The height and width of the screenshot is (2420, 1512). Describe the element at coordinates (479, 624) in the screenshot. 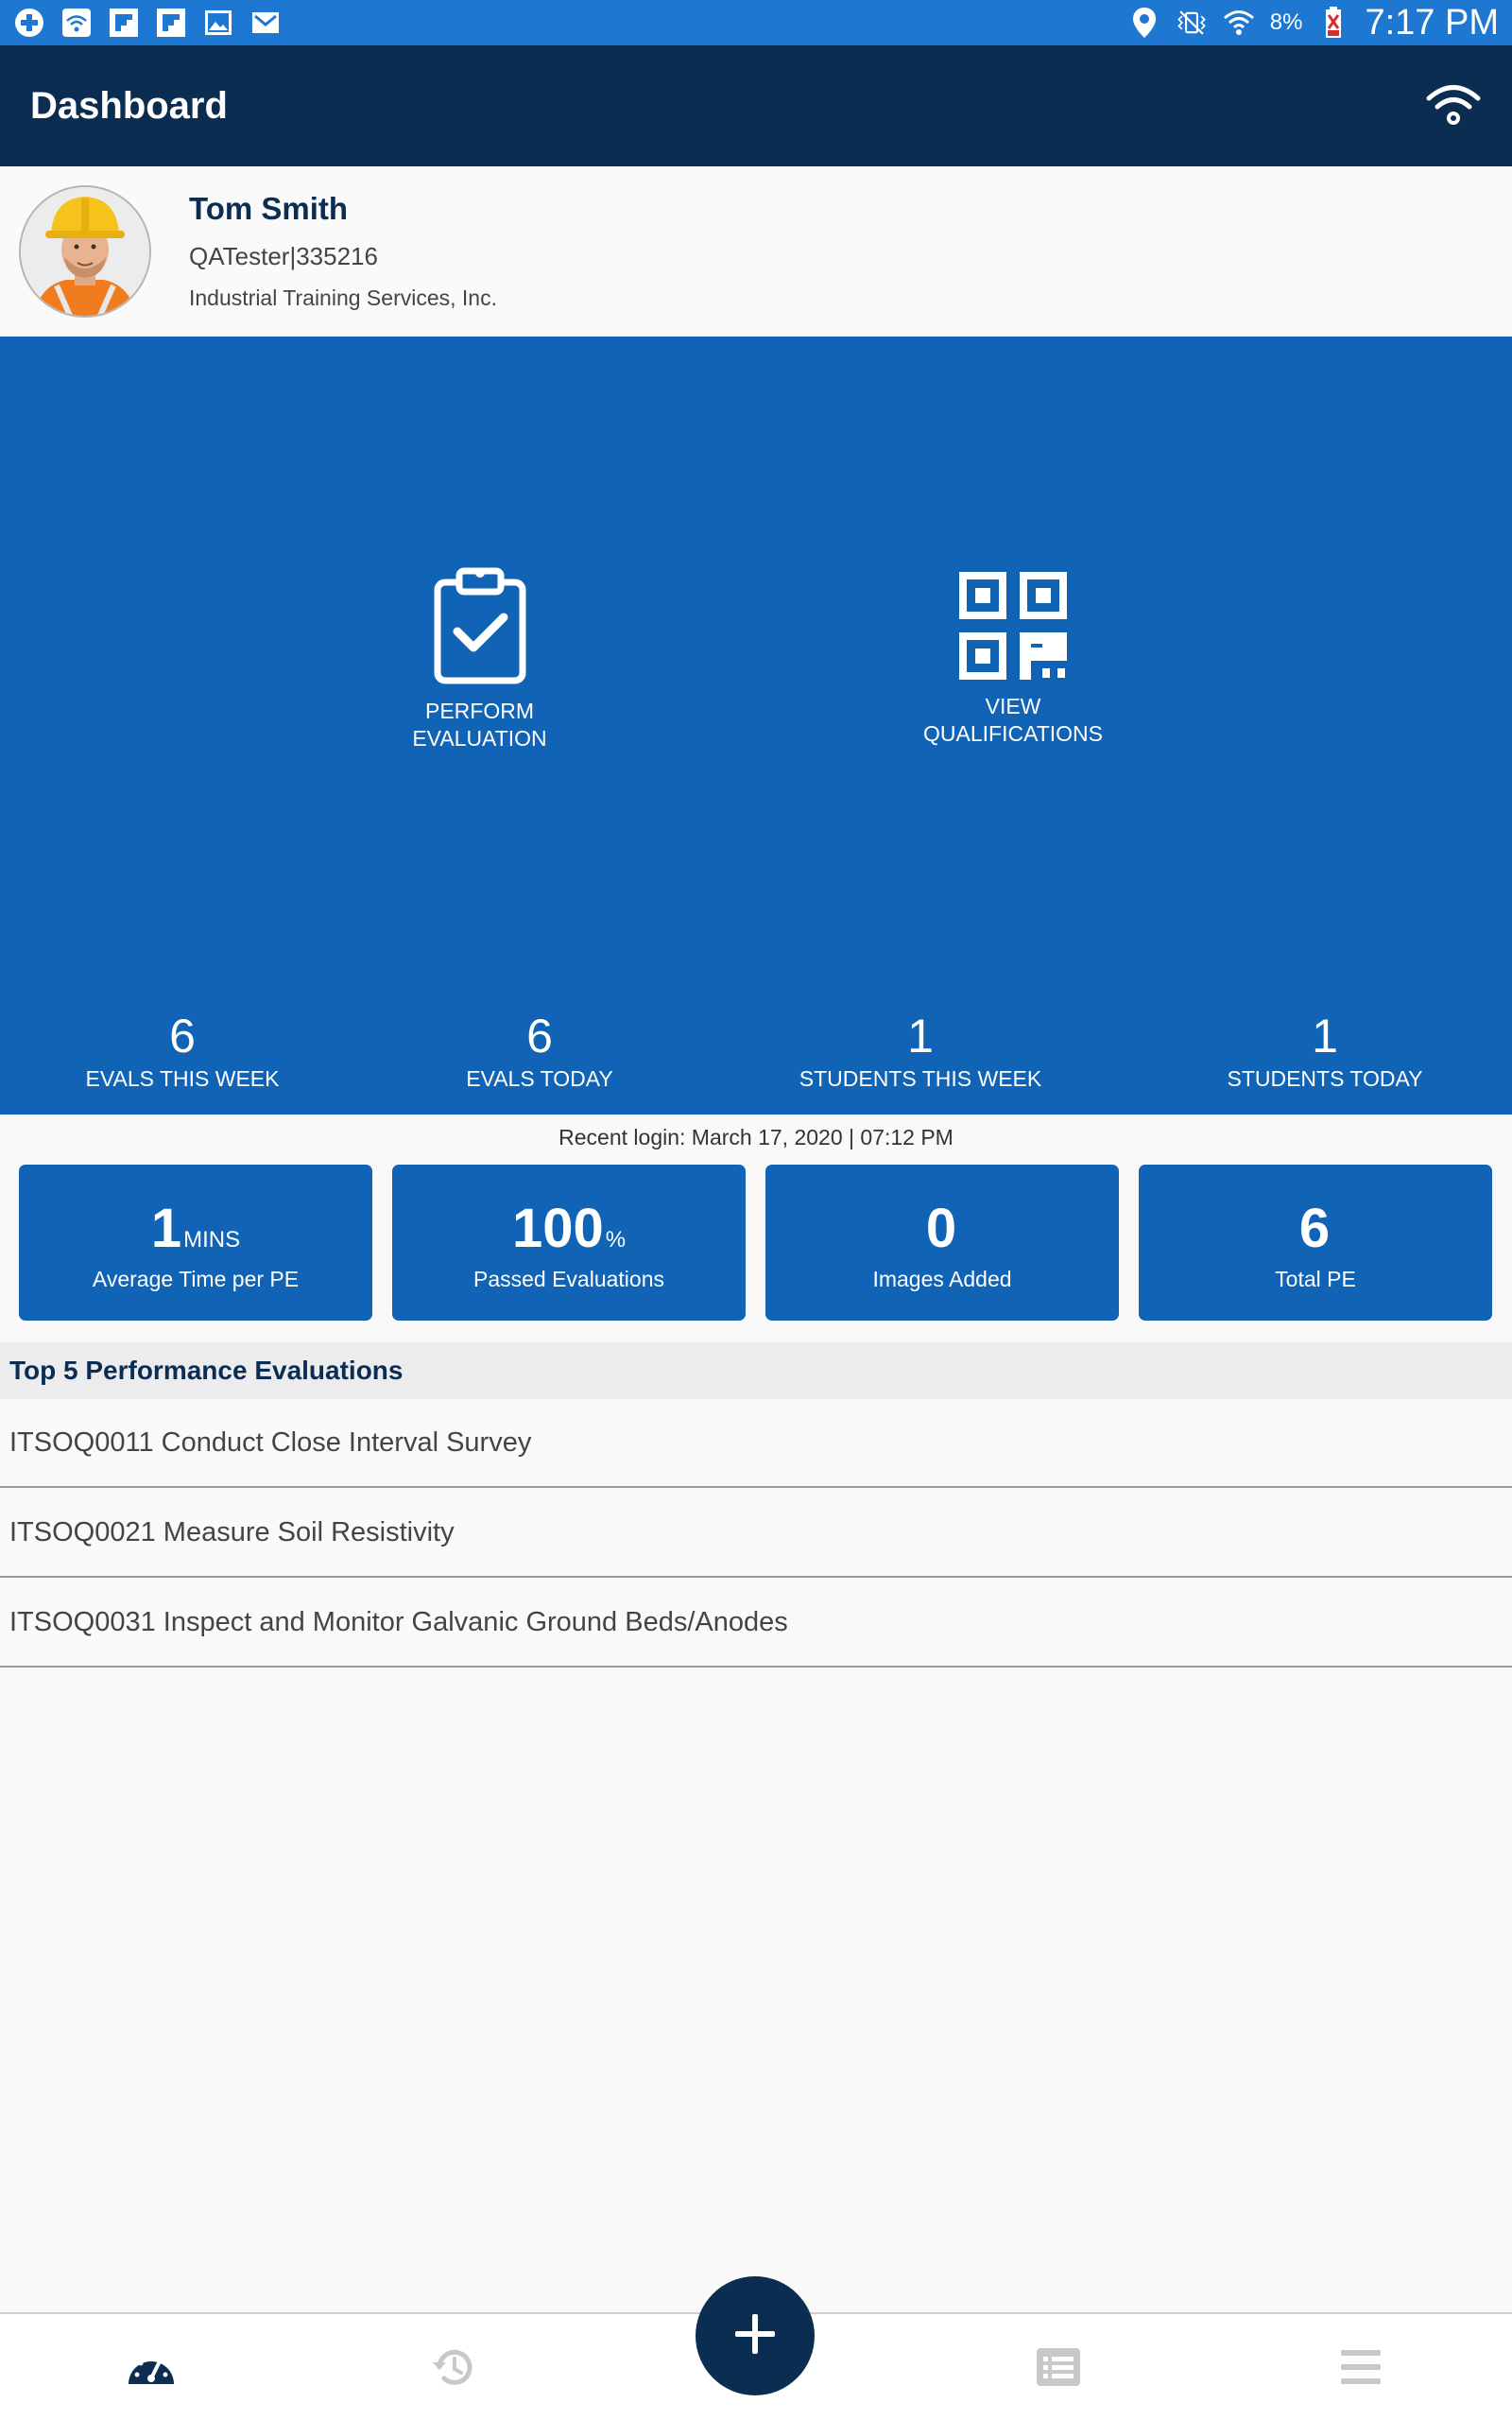

I see `clipboard-check-icon` at that location.